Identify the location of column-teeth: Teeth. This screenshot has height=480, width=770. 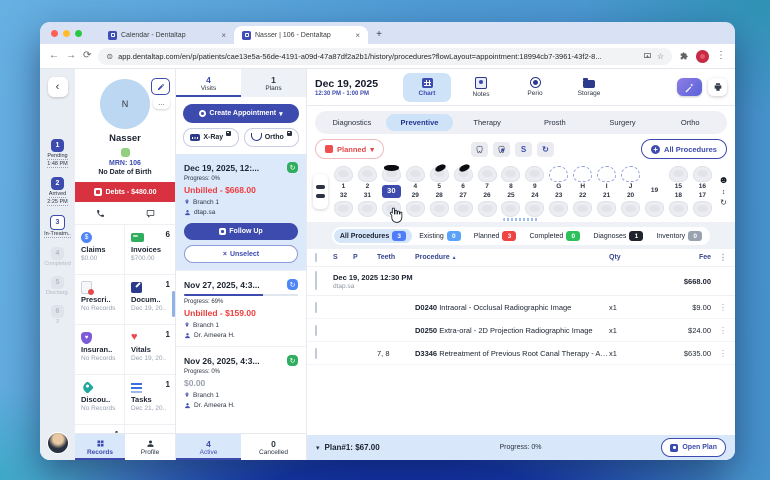
(396, 257).